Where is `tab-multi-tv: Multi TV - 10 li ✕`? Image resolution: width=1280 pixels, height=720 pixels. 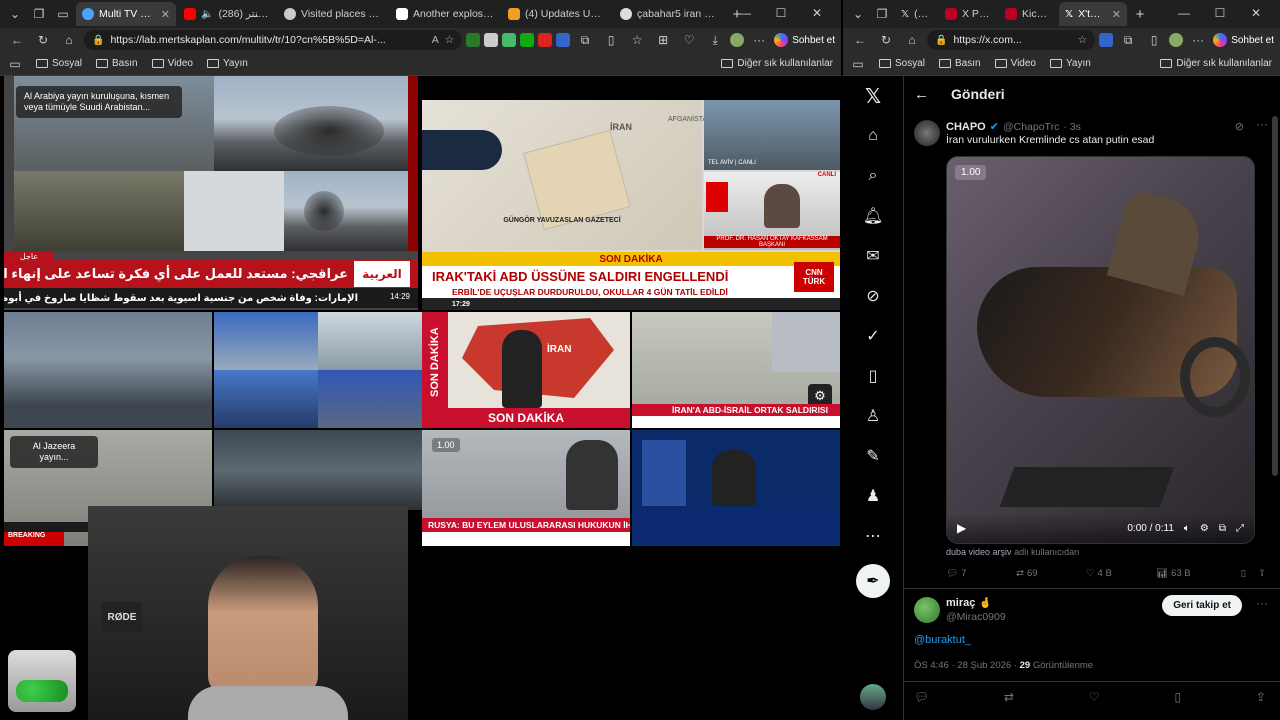 tab-multi-tv: Multi TV - 10 li ✕ is located at coordinates (126, 14).